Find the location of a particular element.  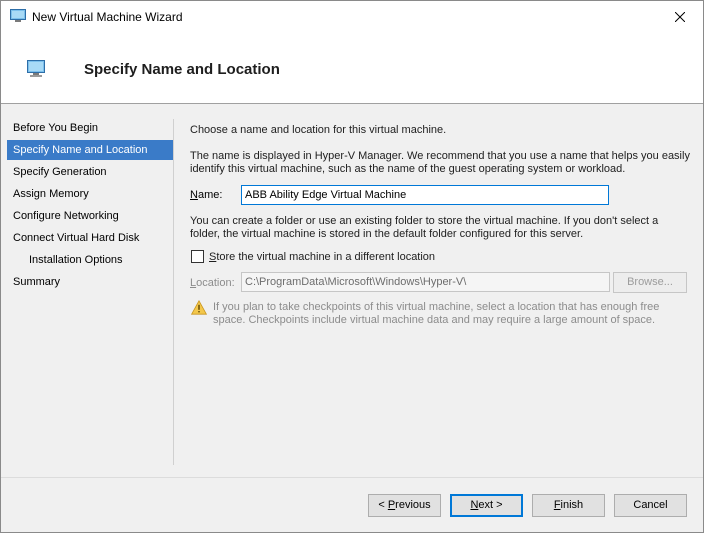

title-bar: New Virtual Machine Wizard is located at coordinates (352, 16).